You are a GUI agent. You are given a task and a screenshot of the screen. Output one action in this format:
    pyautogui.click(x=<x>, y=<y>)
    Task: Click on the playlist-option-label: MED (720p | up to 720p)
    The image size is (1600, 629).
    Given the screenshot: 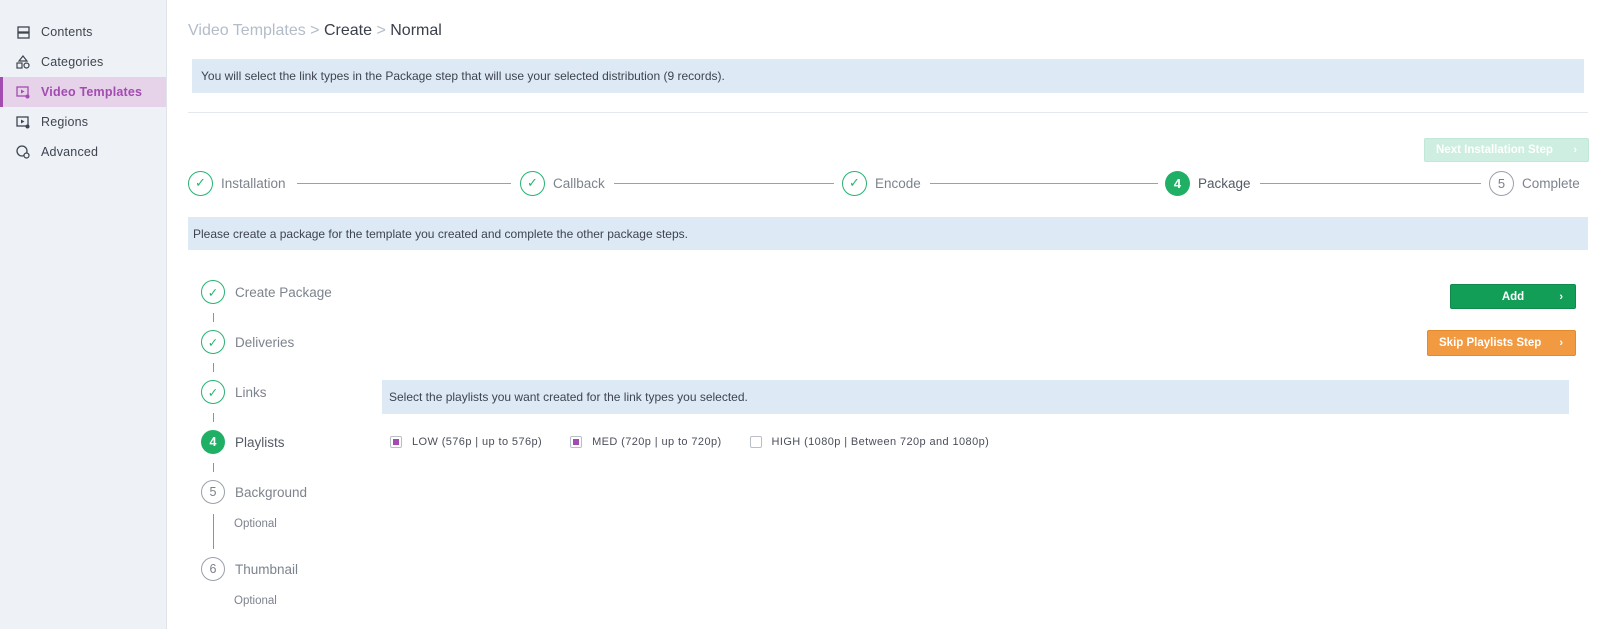 What is the action you would take?
    pyautogui.click(x=657, y=442)
    